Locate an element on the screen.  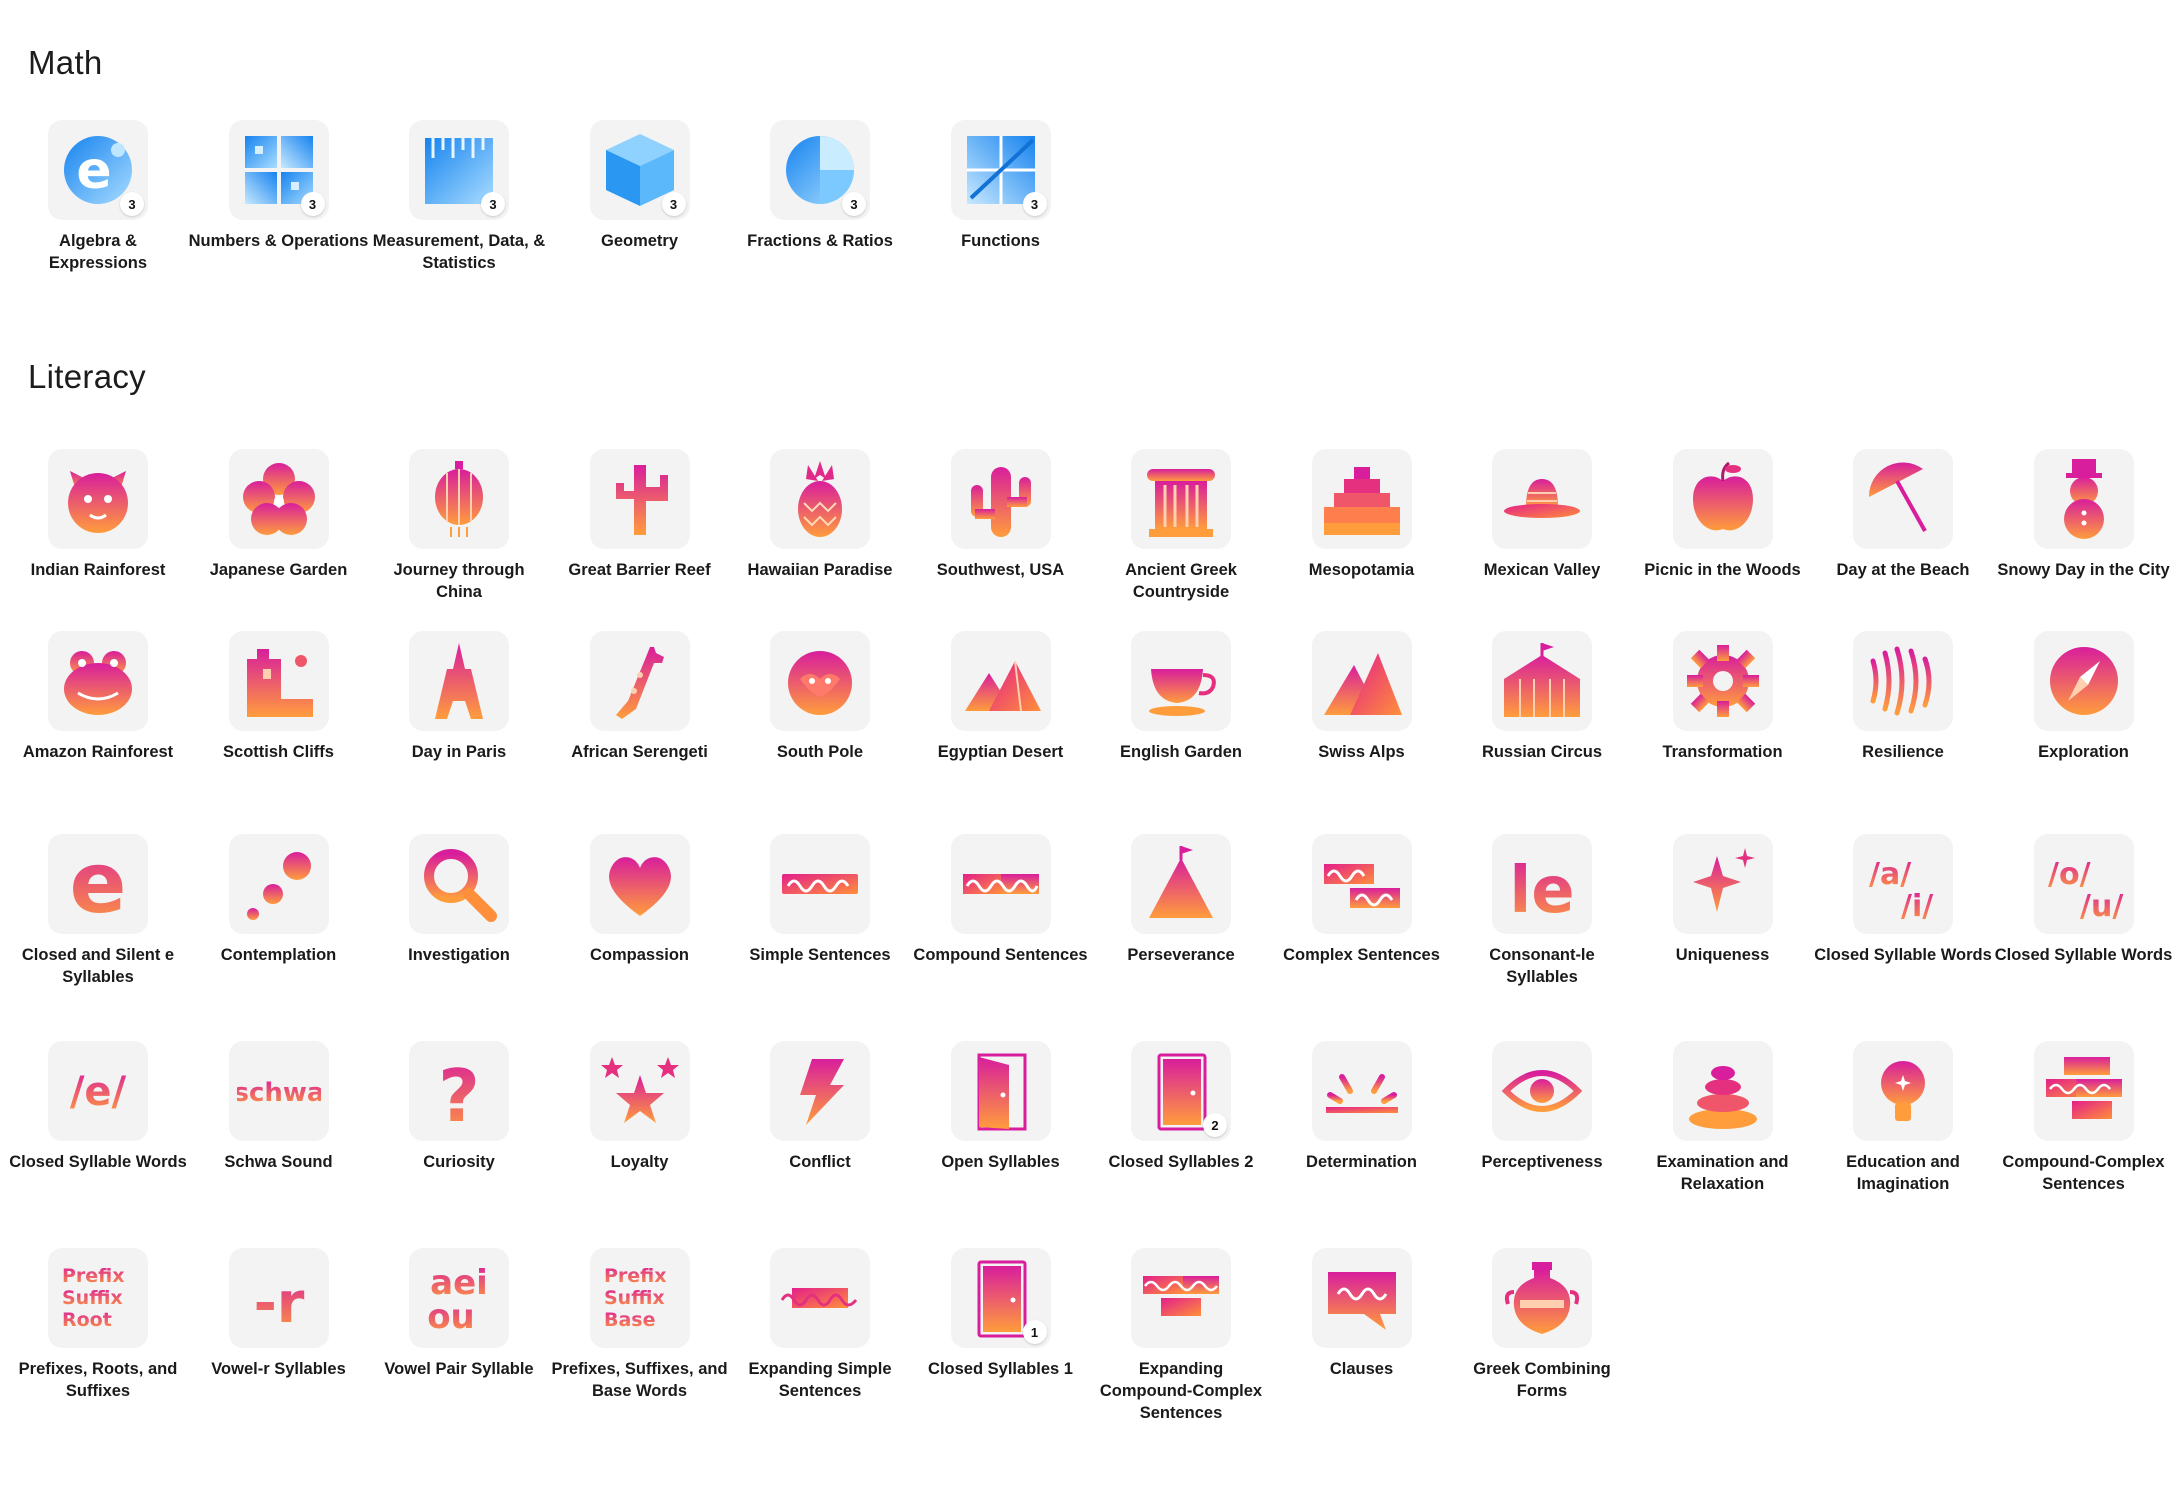
course-tile: Compound-Complex Sentences is located at coordinates (2084, 1118).